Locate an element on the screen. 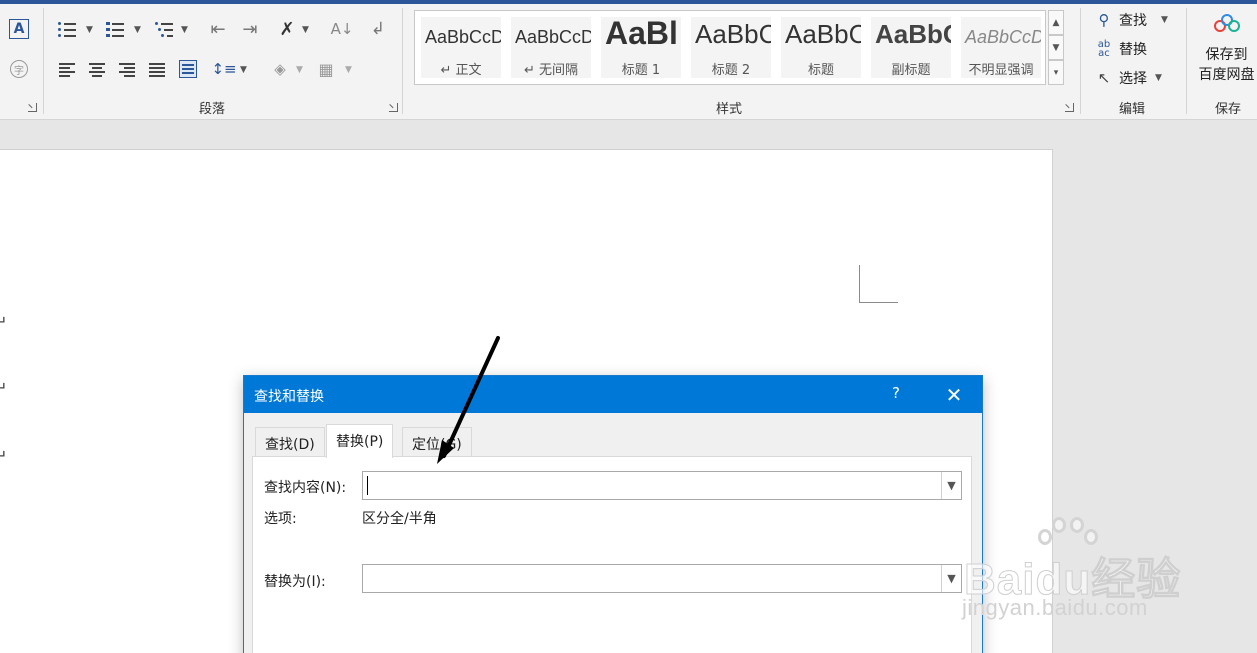 This screenshot has width=1257, height=653. style-tile-title: AaBbC 标题 is located at coordinates (821, 47).